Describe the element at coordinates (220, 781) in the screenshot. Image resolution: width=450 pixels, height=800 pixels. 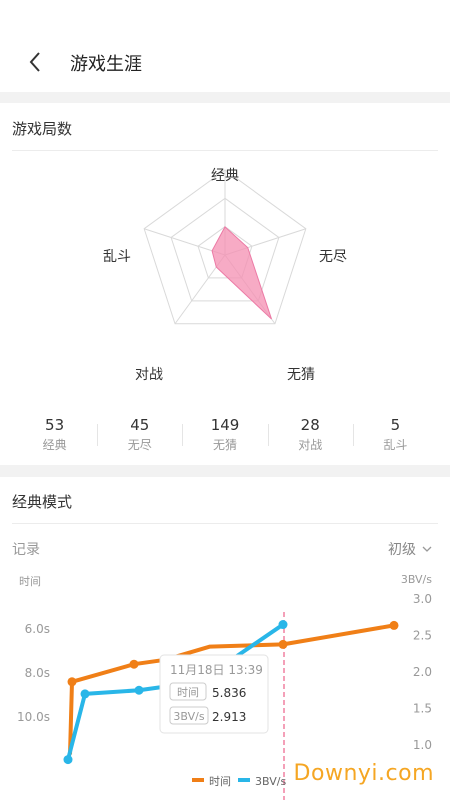
I see `legend-label: 时间` at that location.